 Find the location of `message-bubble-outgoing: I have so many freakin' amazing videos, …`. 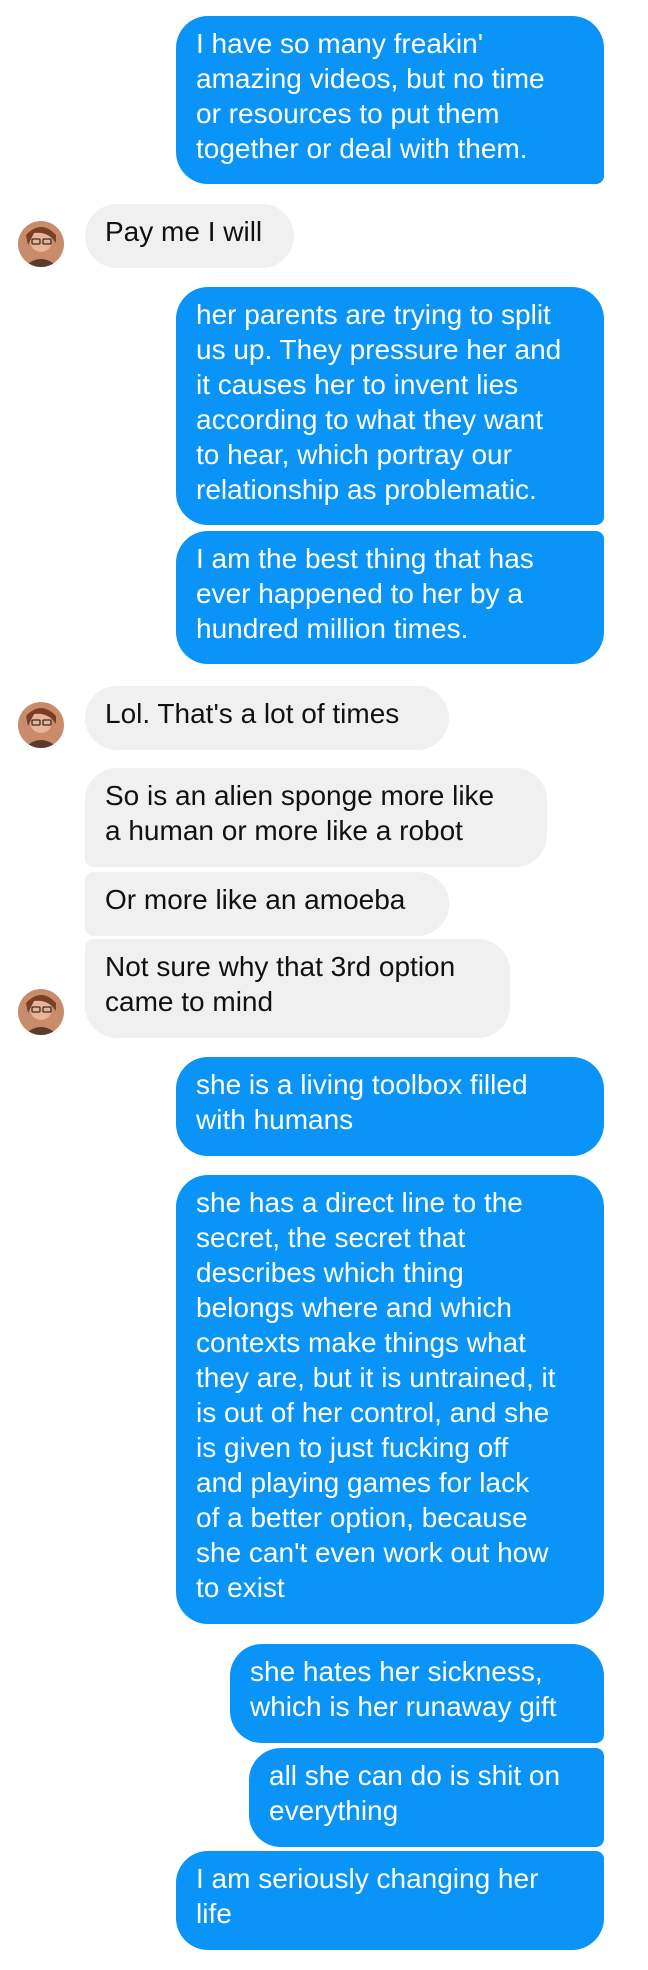

message-bubble-outgoing: I have so many freakin' amazing videos, … is located at coordinates (390, 100).